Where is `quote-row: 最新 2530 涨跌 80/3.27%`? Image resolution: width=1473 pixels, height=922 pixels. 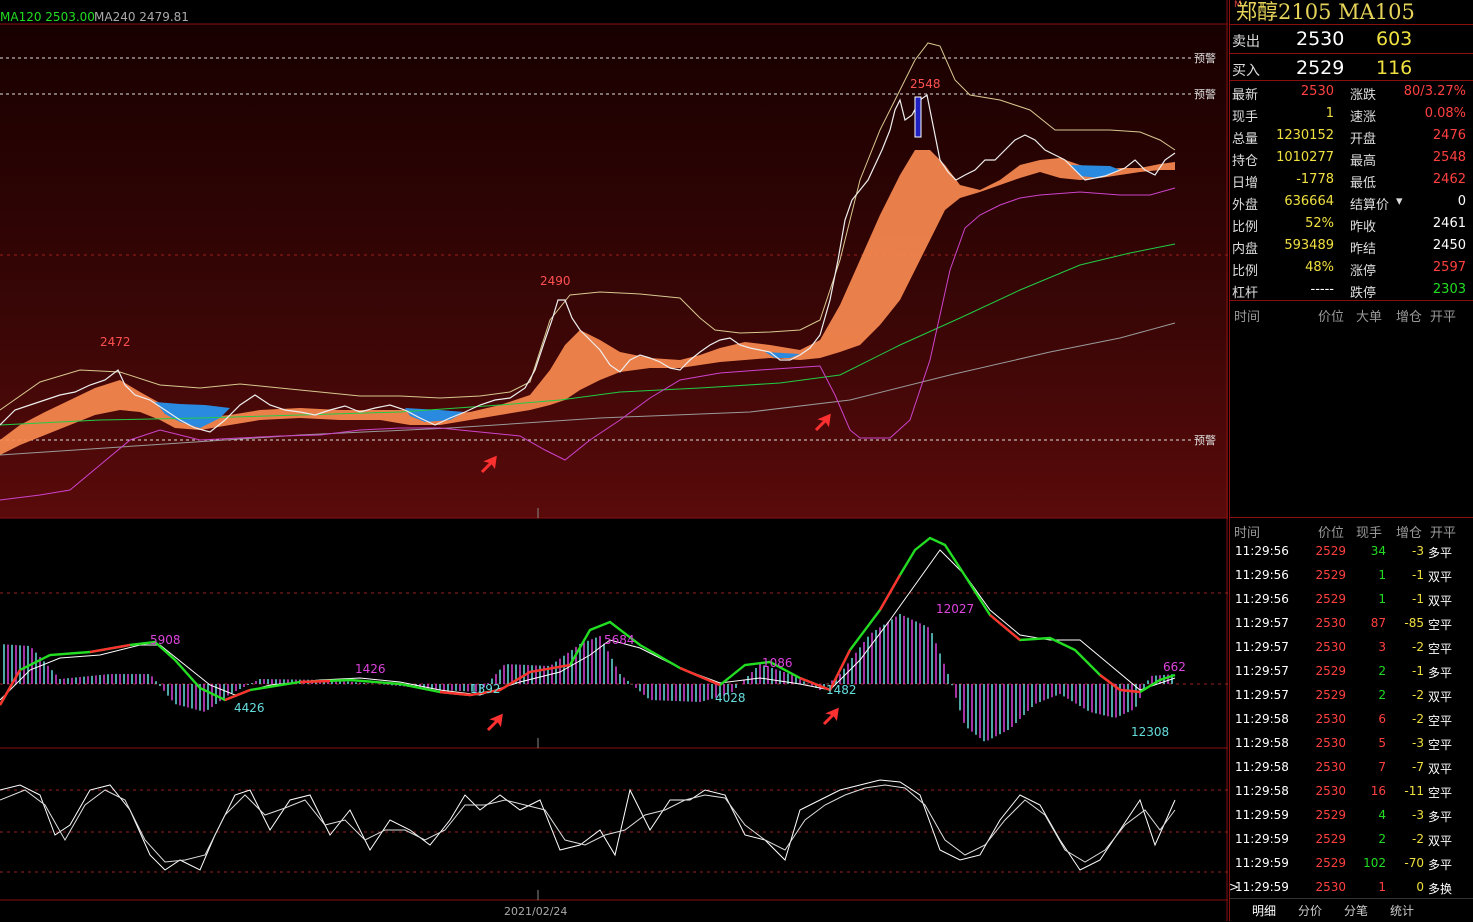
quote-row: 最新 2530 涨跌 80/3.27% is located at coordinates (1351, 92).